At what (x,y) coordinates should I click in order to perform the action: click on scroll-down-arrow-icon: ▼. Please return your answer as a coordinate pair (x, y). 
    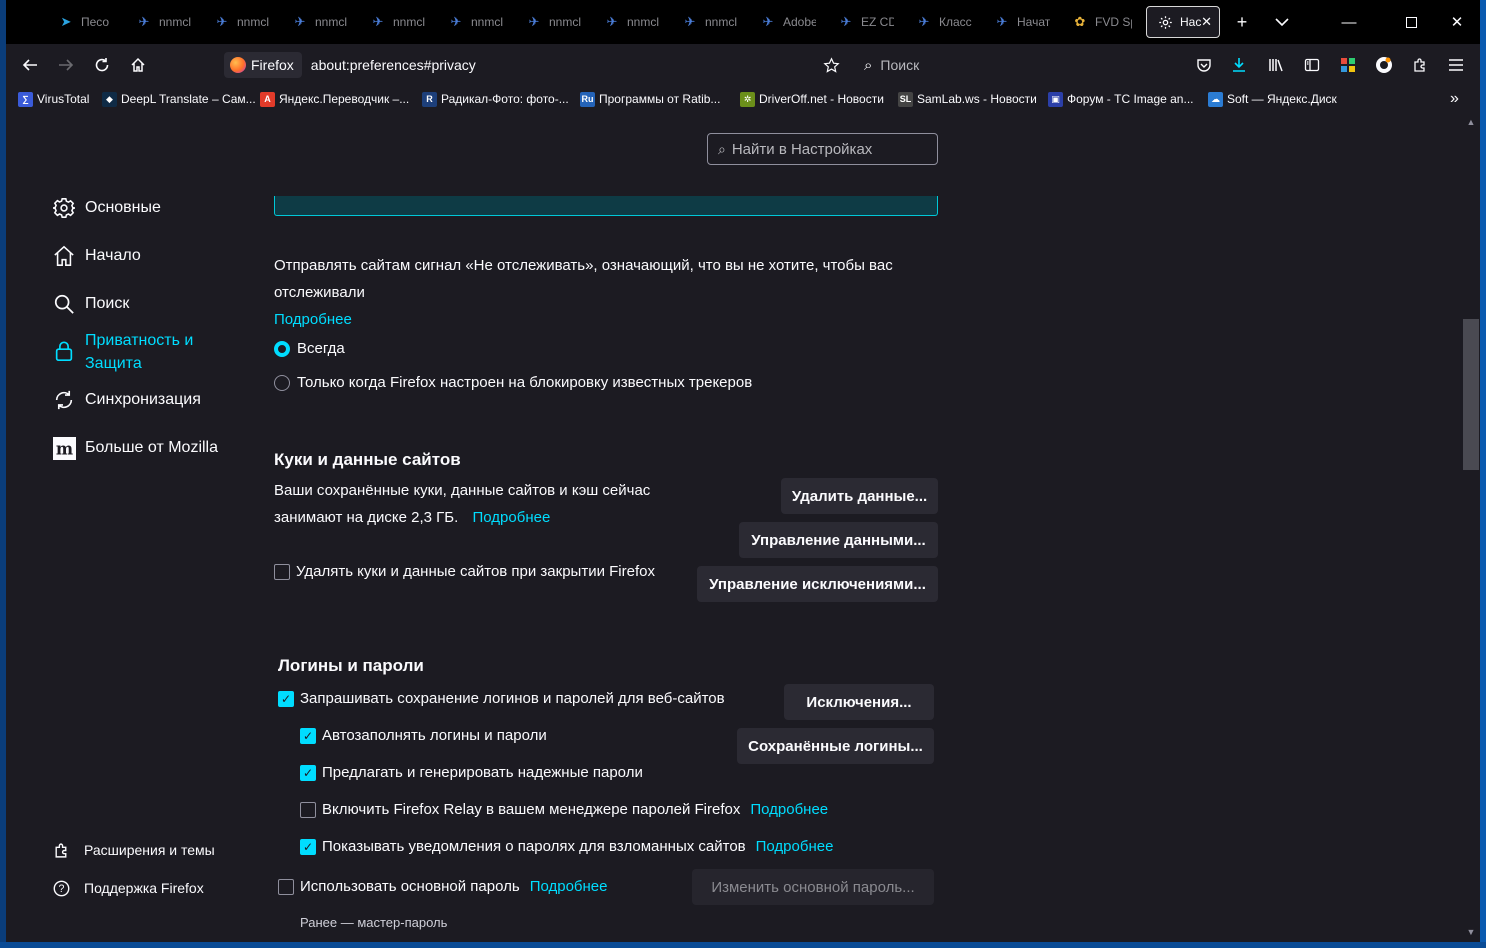
    Looking at the image, I should click on (1471, 932).